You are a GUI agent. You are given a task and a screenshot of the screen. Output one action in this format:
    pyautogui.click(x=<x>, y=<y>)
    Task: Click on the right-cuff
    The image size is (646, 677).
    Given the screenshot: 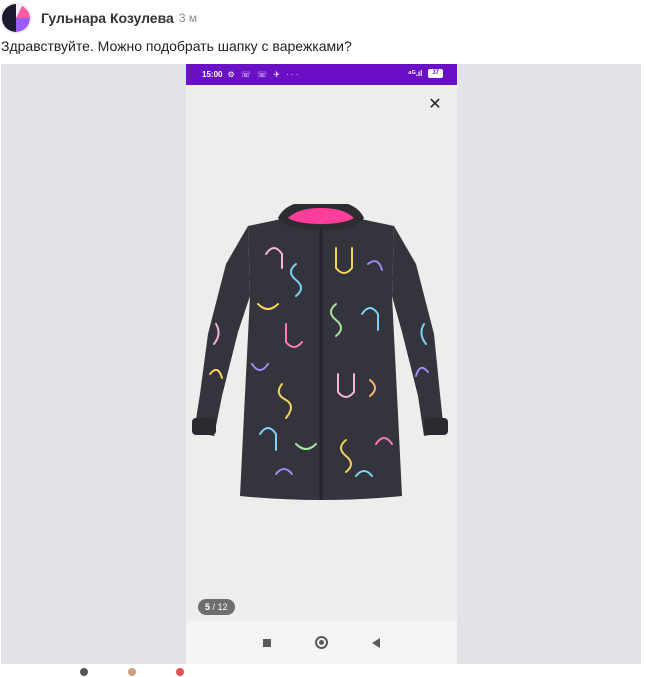 What is the action you would take?
    pyautogui.click(x=436, y=426)
    